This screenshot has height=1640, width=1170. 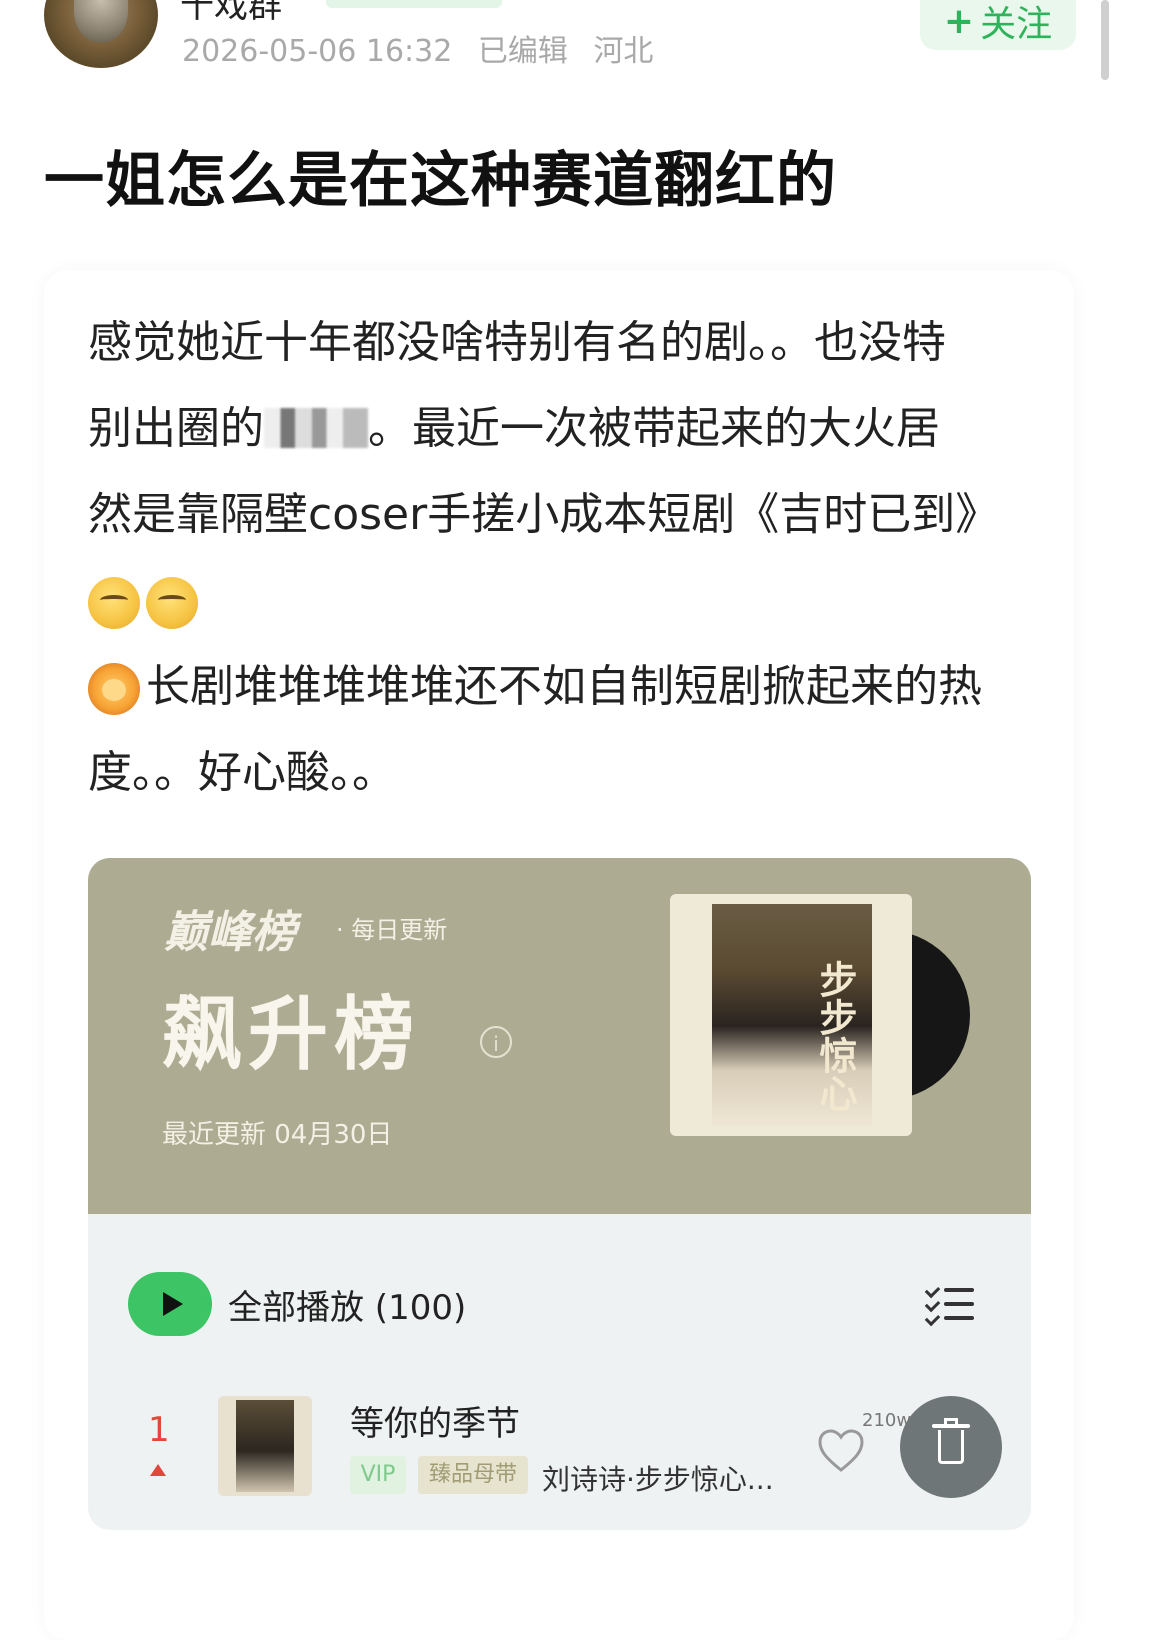 I want to click on delete-button, so click(x=951, y=1447).